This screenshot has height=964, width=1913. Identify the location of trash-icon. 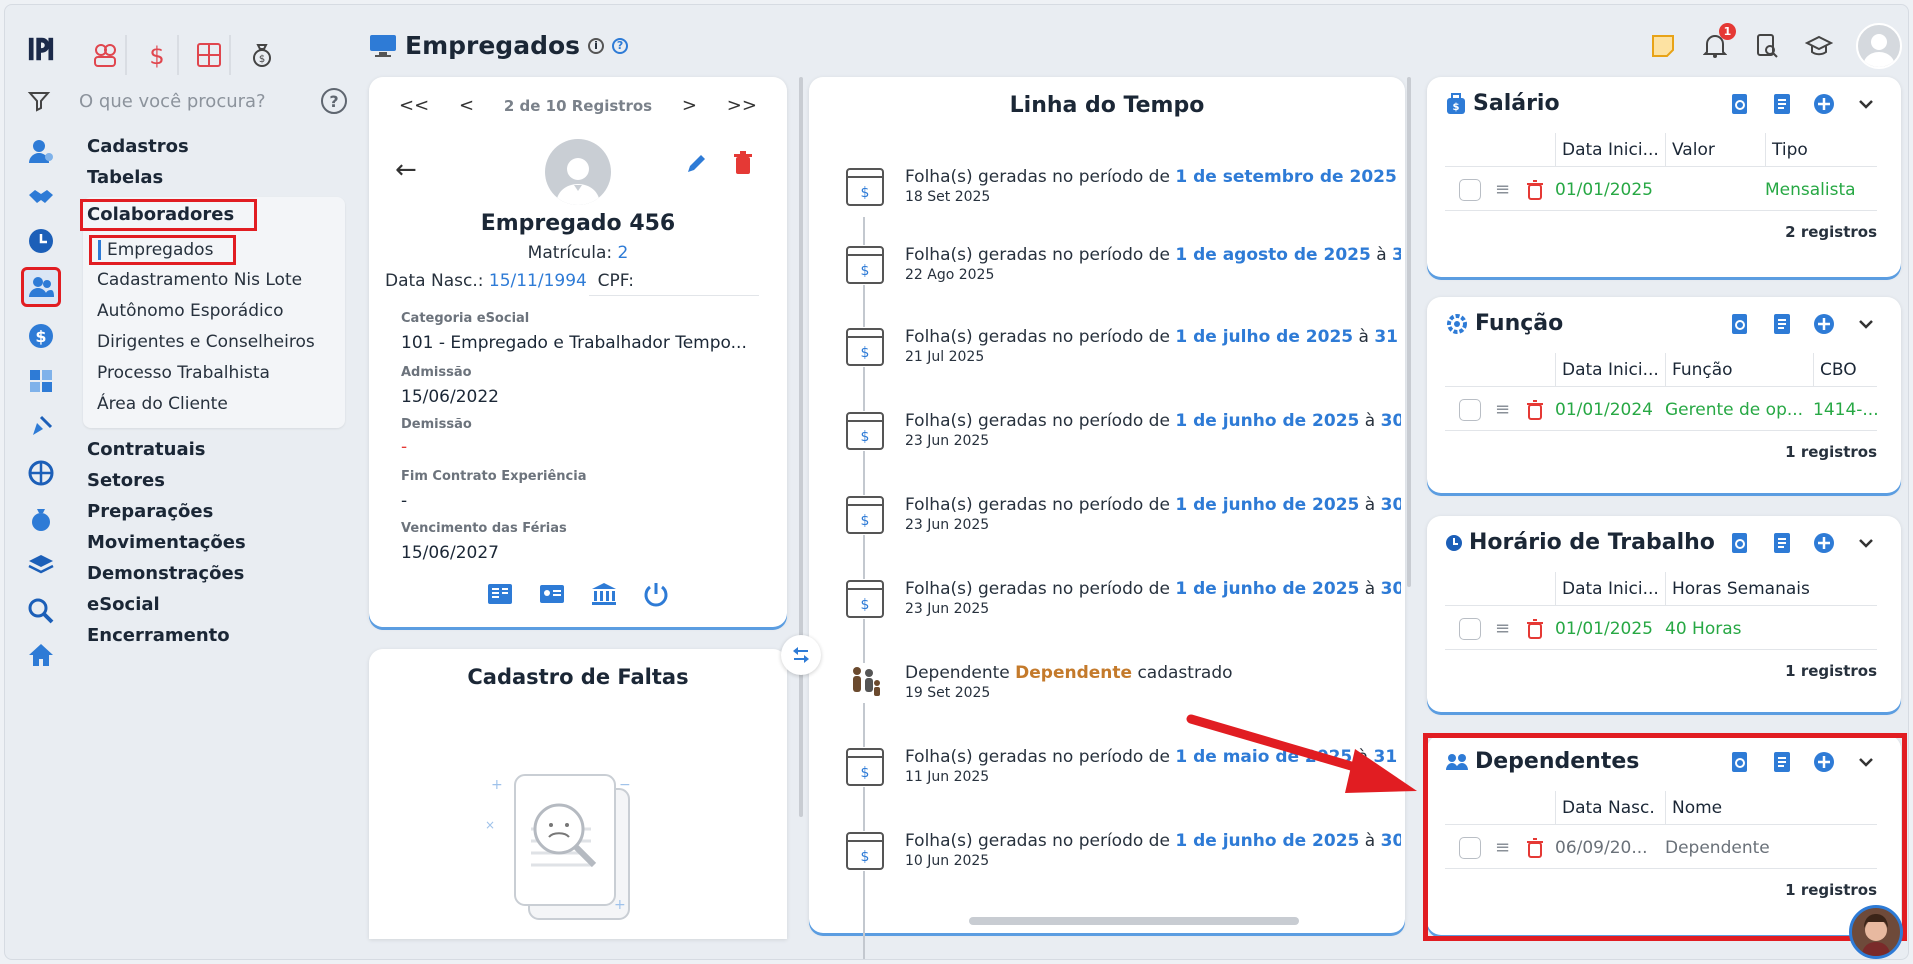
(743, 163).